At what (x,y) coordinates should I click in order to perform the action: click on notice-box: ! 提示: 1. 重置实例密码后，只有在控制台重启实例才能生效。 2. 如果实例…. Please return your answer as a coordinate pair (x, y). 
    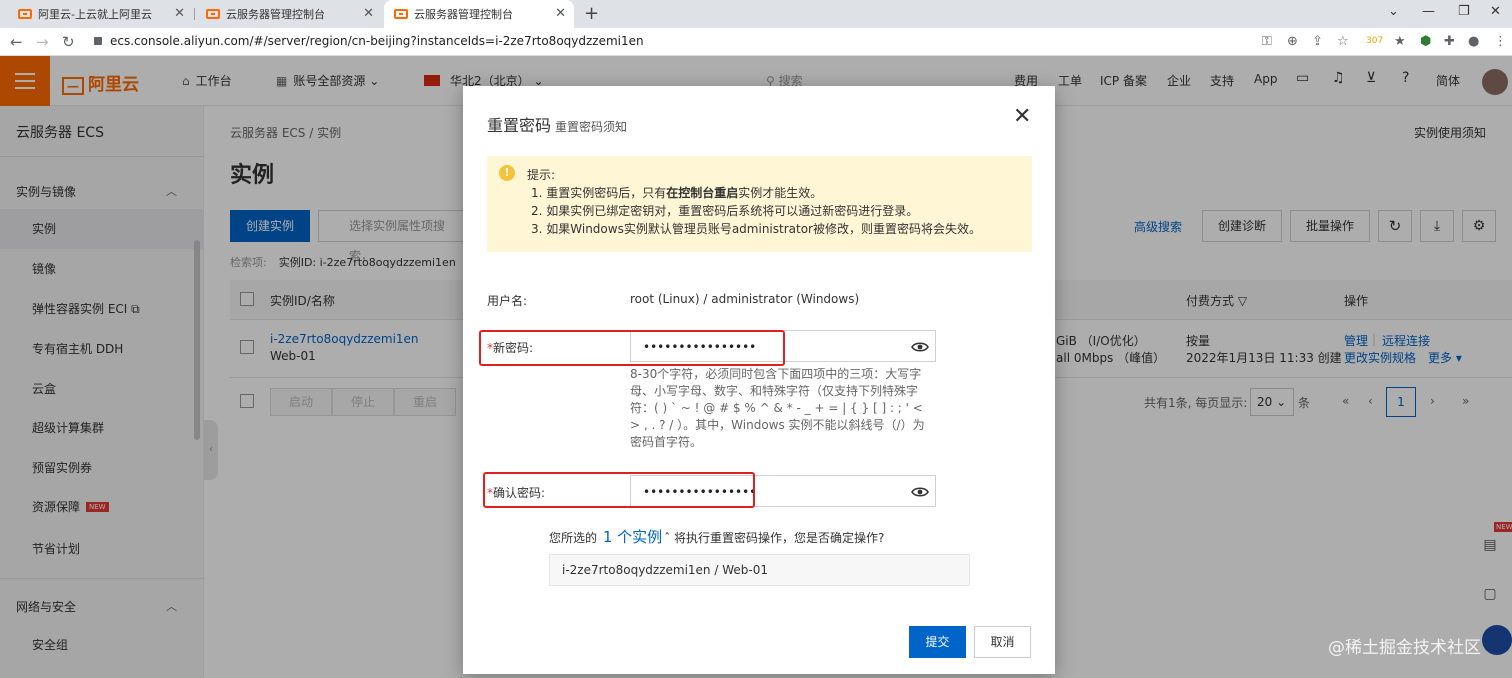
    Looking at the image, I should click on (759, 204).